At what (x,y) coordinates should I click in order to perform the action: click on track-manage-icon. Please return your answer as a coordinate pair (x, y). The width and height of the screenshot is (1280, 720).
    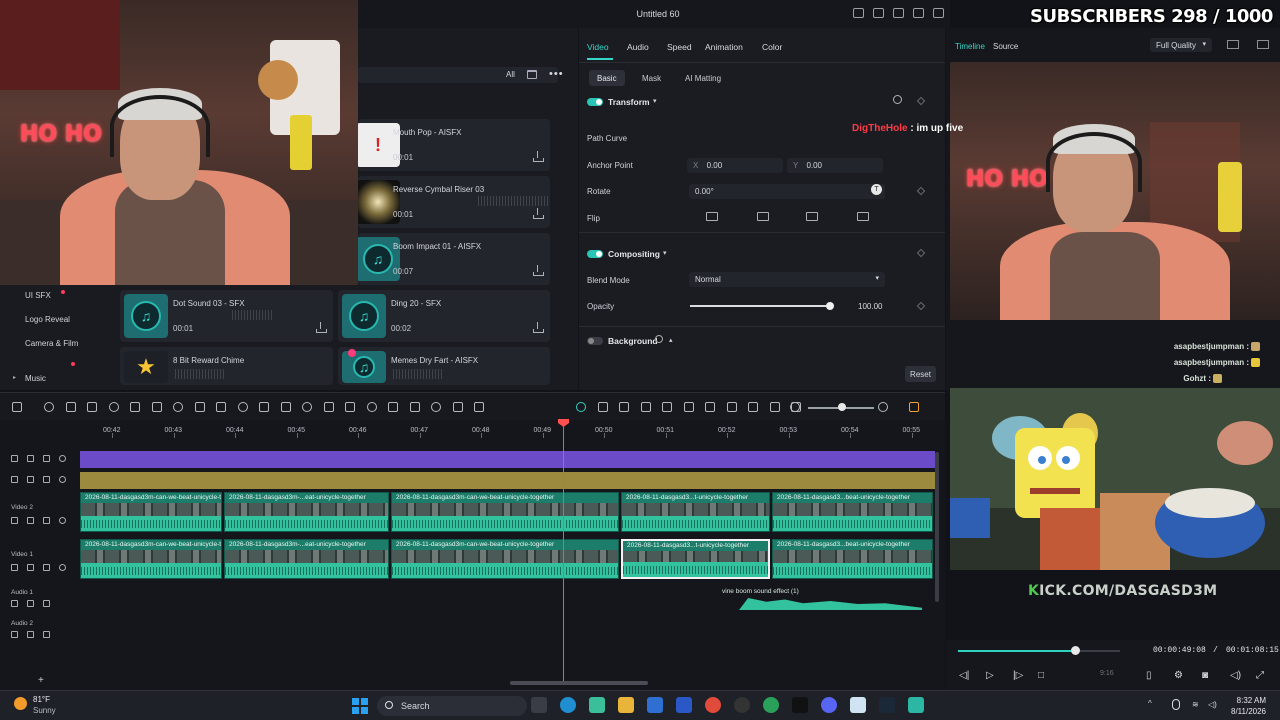
    Looking at the image, I should click on (624, 407).